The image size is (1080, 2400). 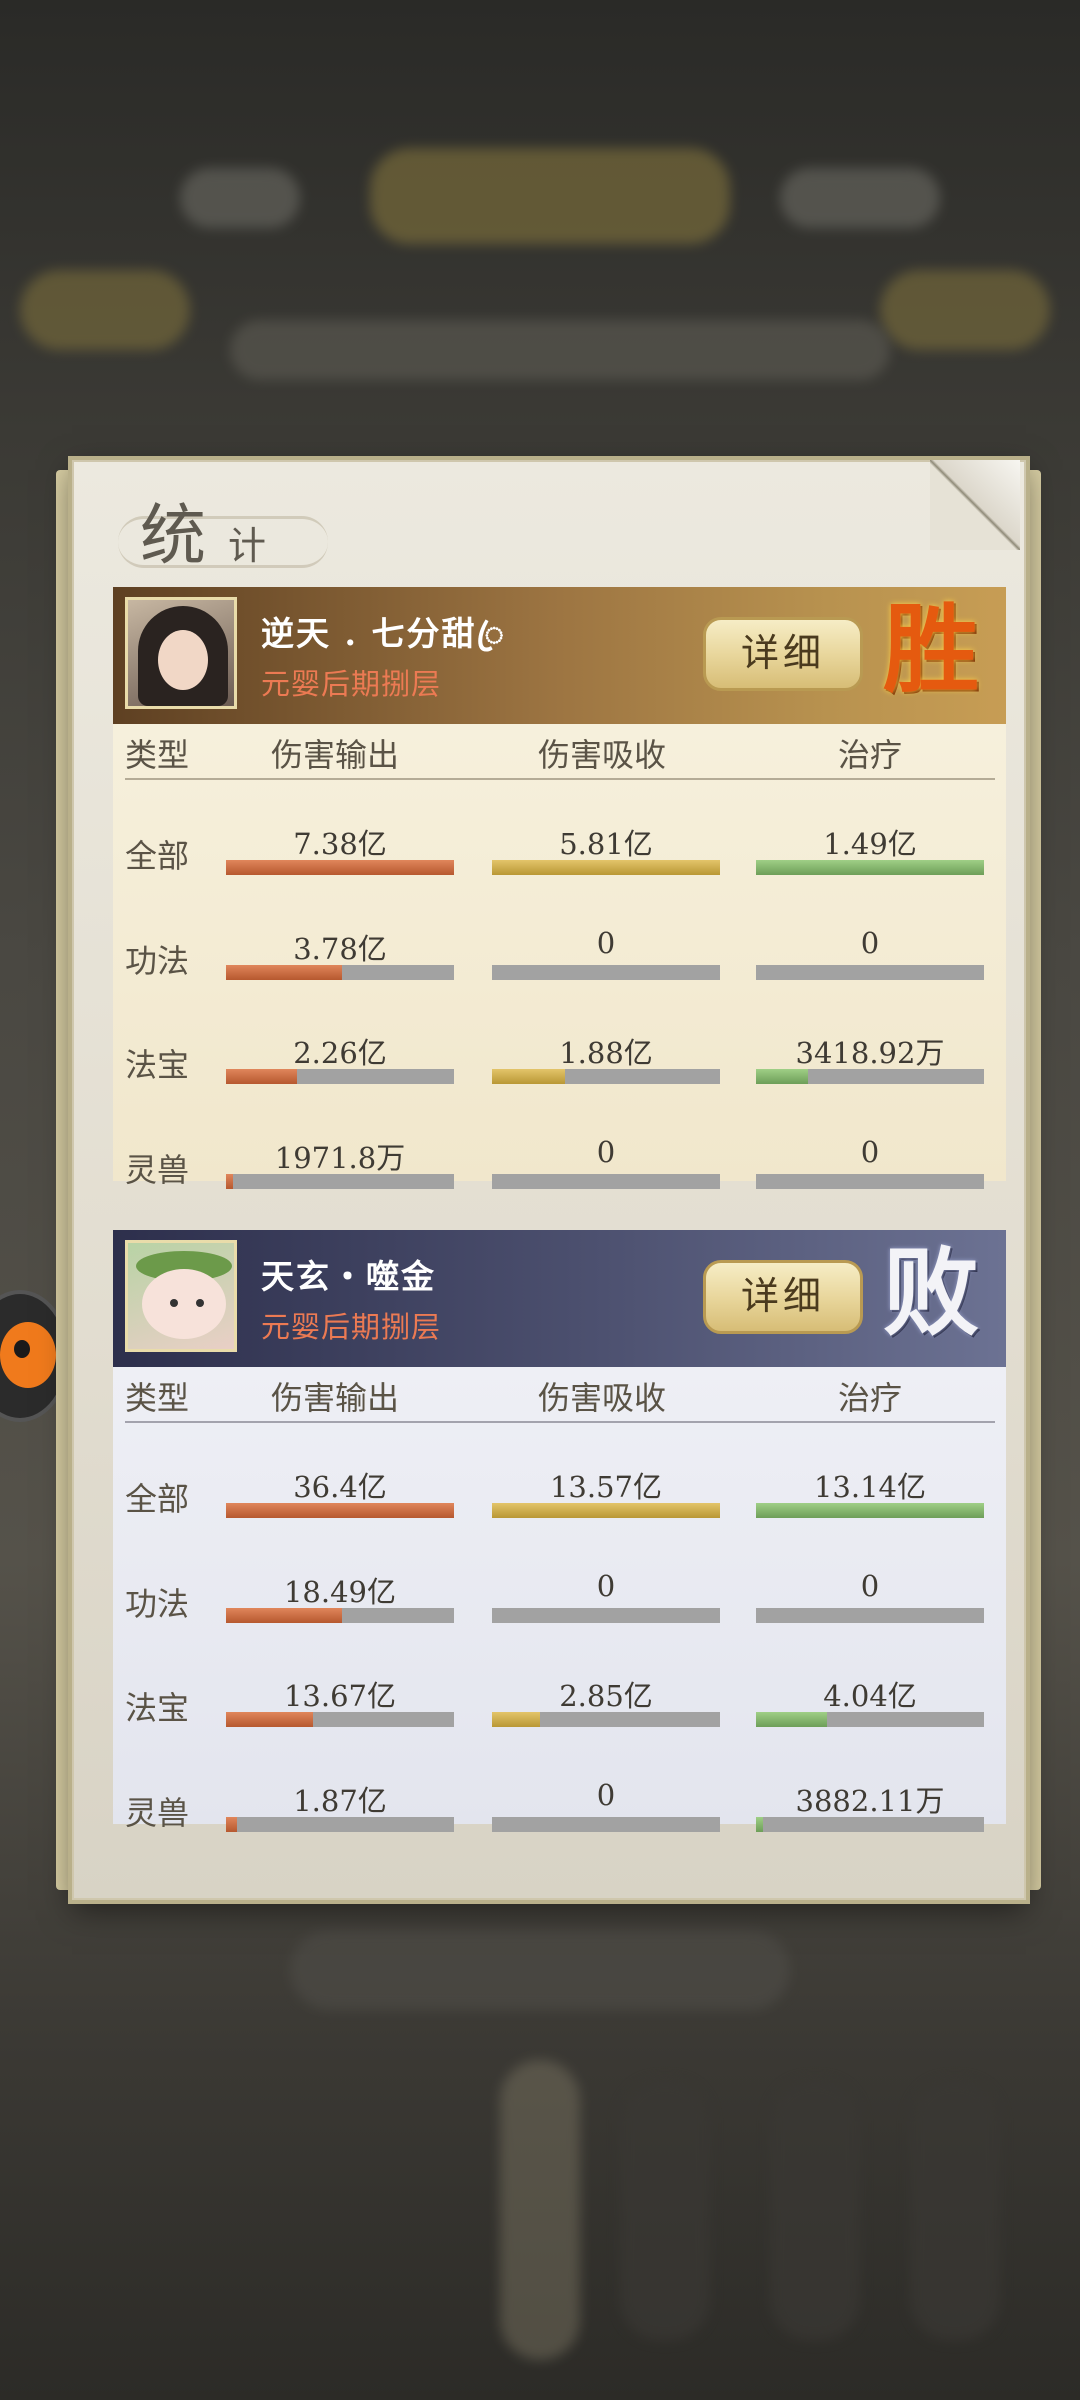 I want to click on stat-cell: 36.4亿, so click(x=340, y=1494).